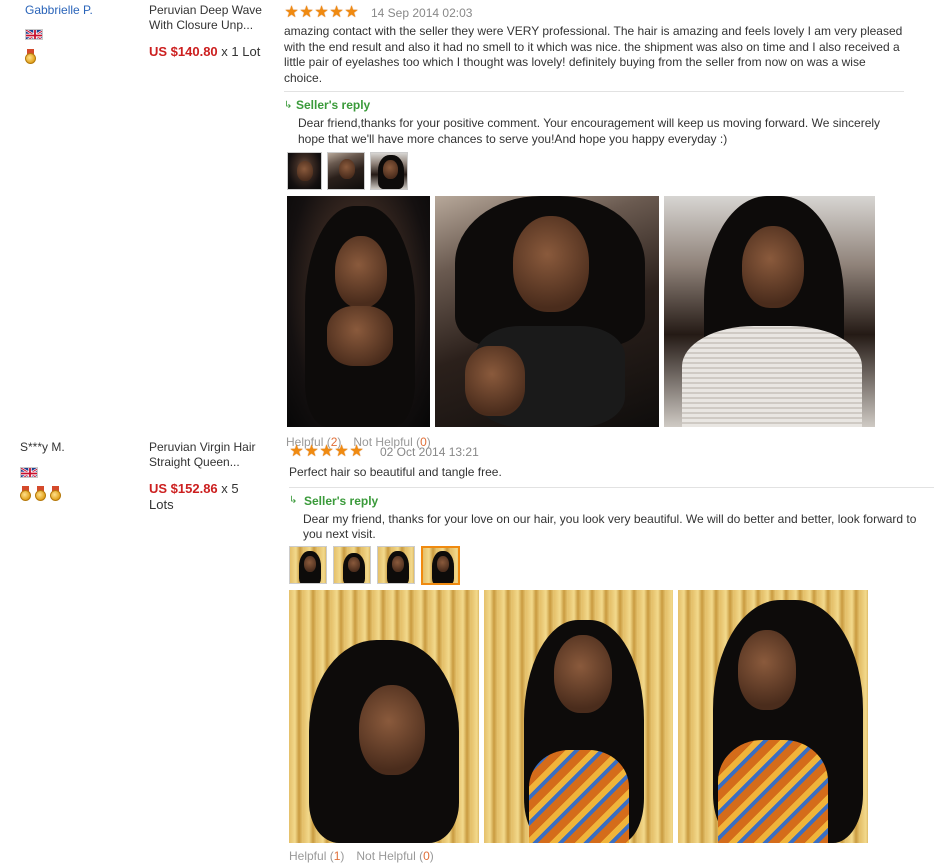  Describe the element at coordinates (594, 13) in the screenshot. I see `rating-row: ★ ★ ★ ★ ★ 14 Sep 2014 02:03` at that location.